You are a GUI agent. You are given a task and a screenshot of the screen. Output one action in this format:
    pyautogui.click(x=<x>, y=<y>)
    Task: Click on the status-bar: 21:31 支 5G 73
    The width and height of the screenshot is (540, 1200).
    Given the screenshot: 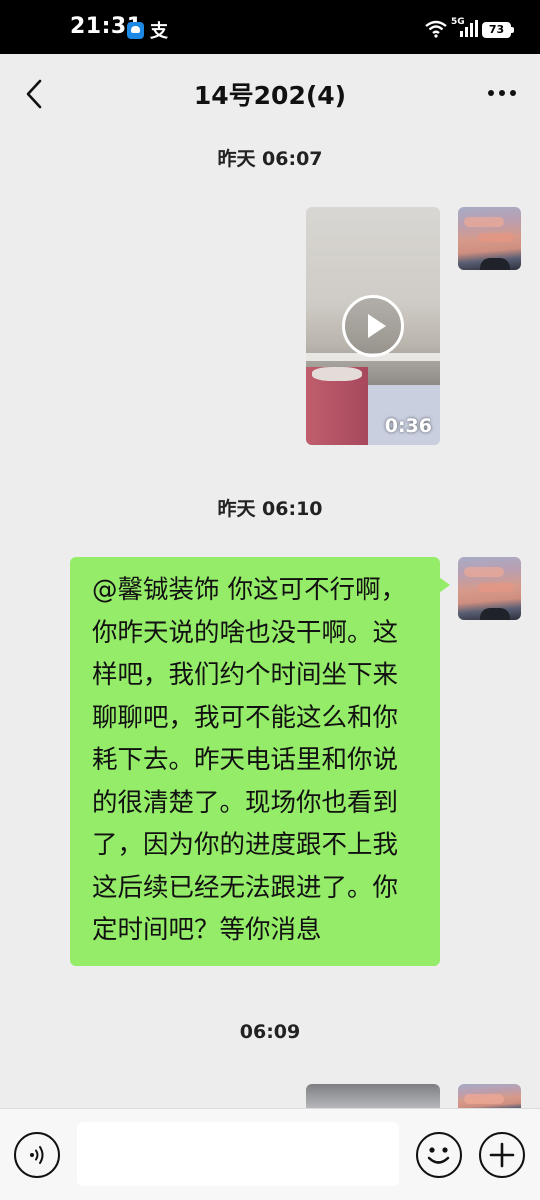 What is the action you would take?
    pyautogui.click(x=270, y=27)
    